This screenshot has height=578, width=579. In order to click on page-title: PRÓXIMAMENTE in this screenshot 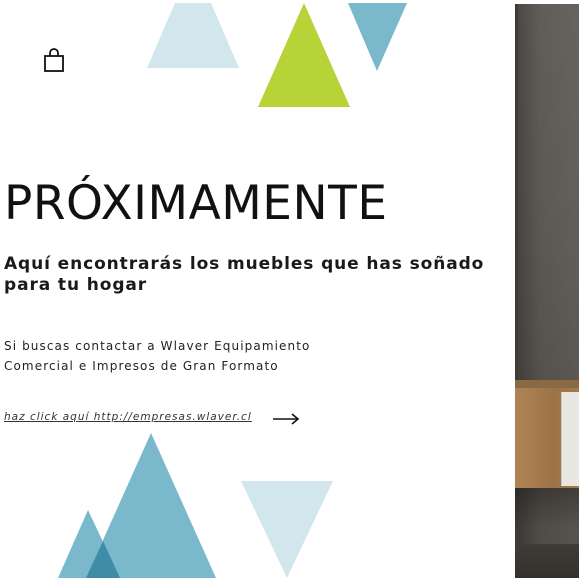, I will do `click(196, 203)`.